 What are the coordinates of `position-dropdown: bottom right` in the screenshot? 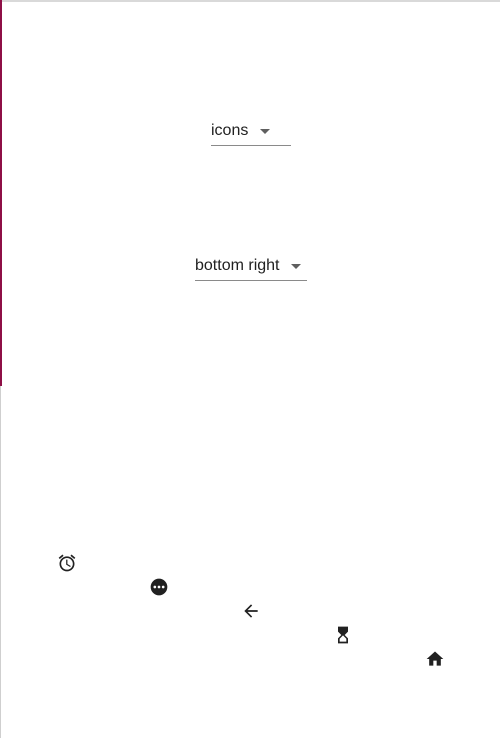 It's located at (251, 266).